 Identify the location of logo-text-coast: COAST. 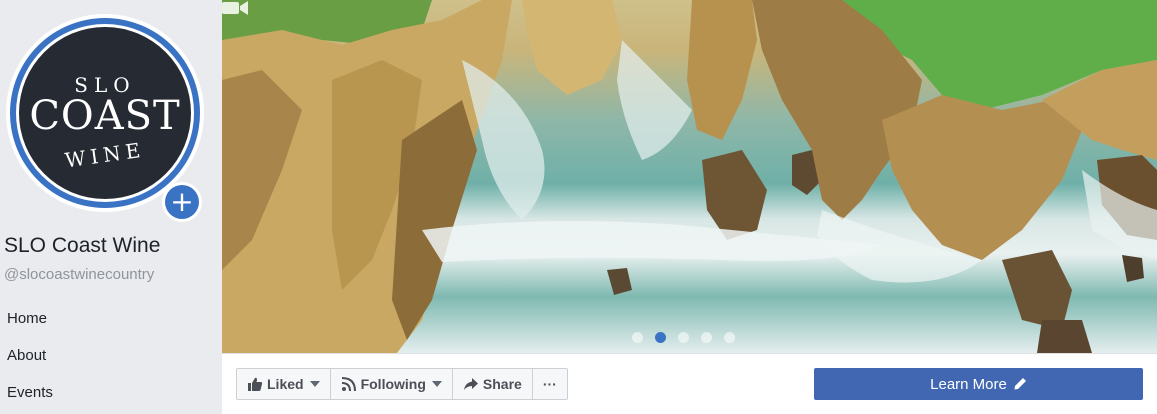
(105, 116).